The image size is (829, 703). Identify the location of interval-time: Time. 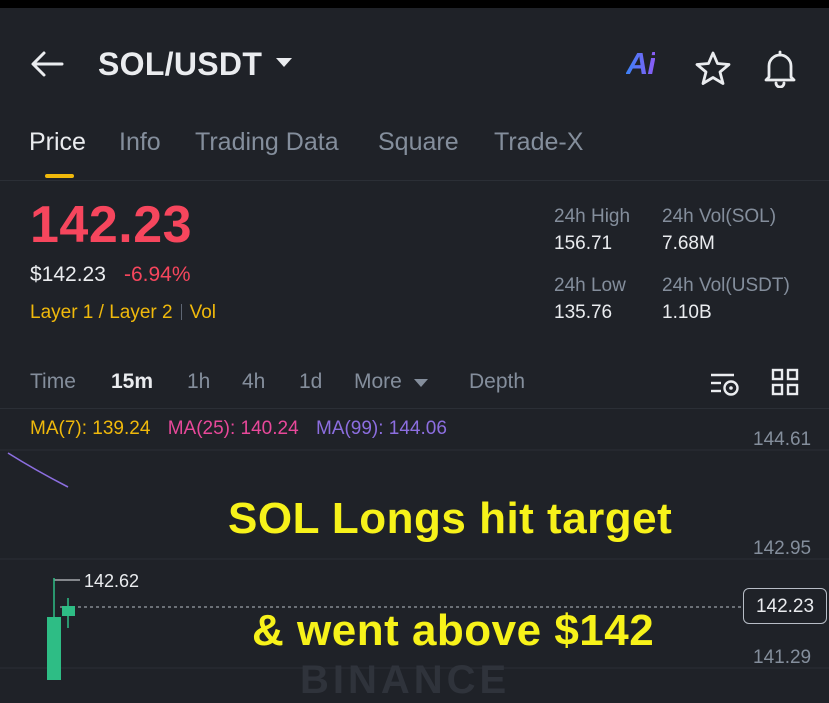
(53, 382).